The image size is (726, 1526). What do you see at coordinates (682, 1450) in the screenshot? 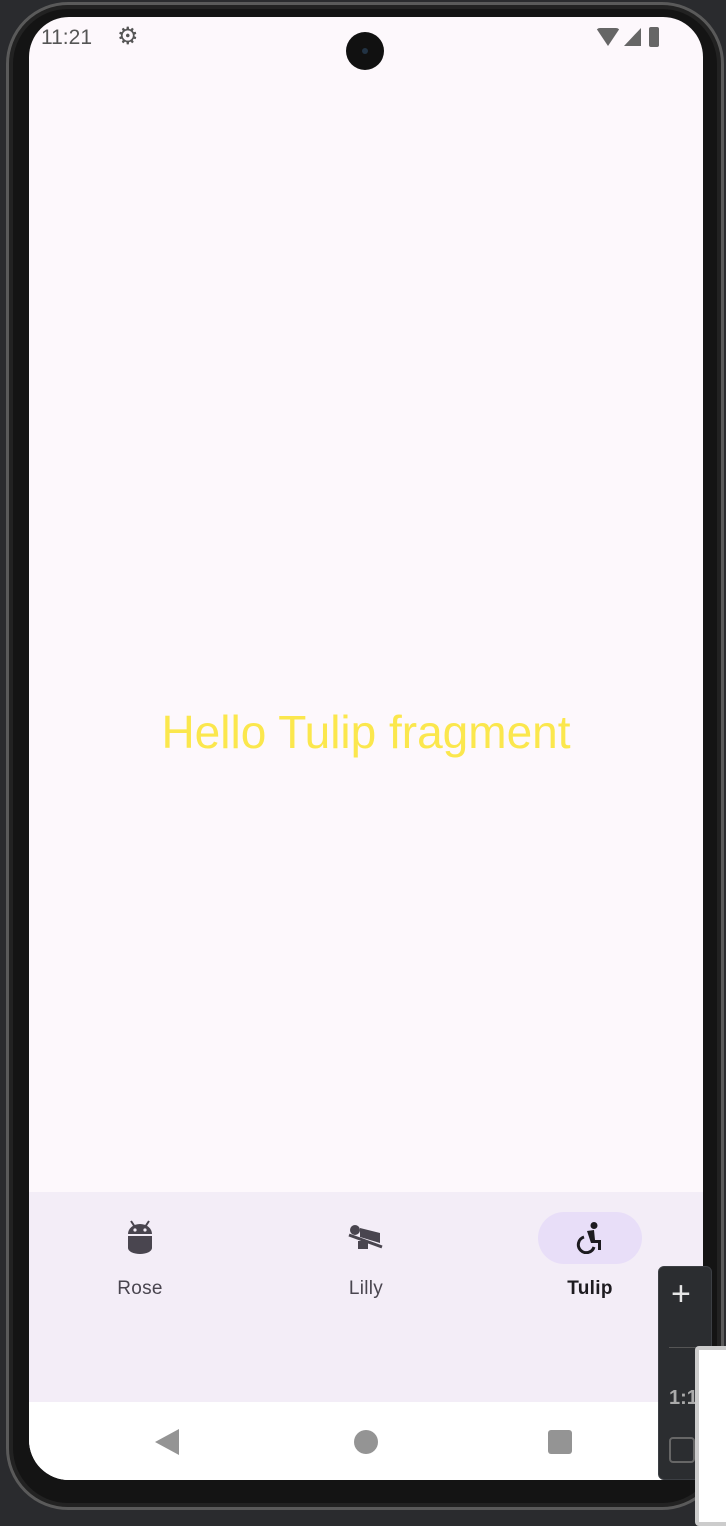
I see `fit-screen-icon` at bounding box center [682, 1450].